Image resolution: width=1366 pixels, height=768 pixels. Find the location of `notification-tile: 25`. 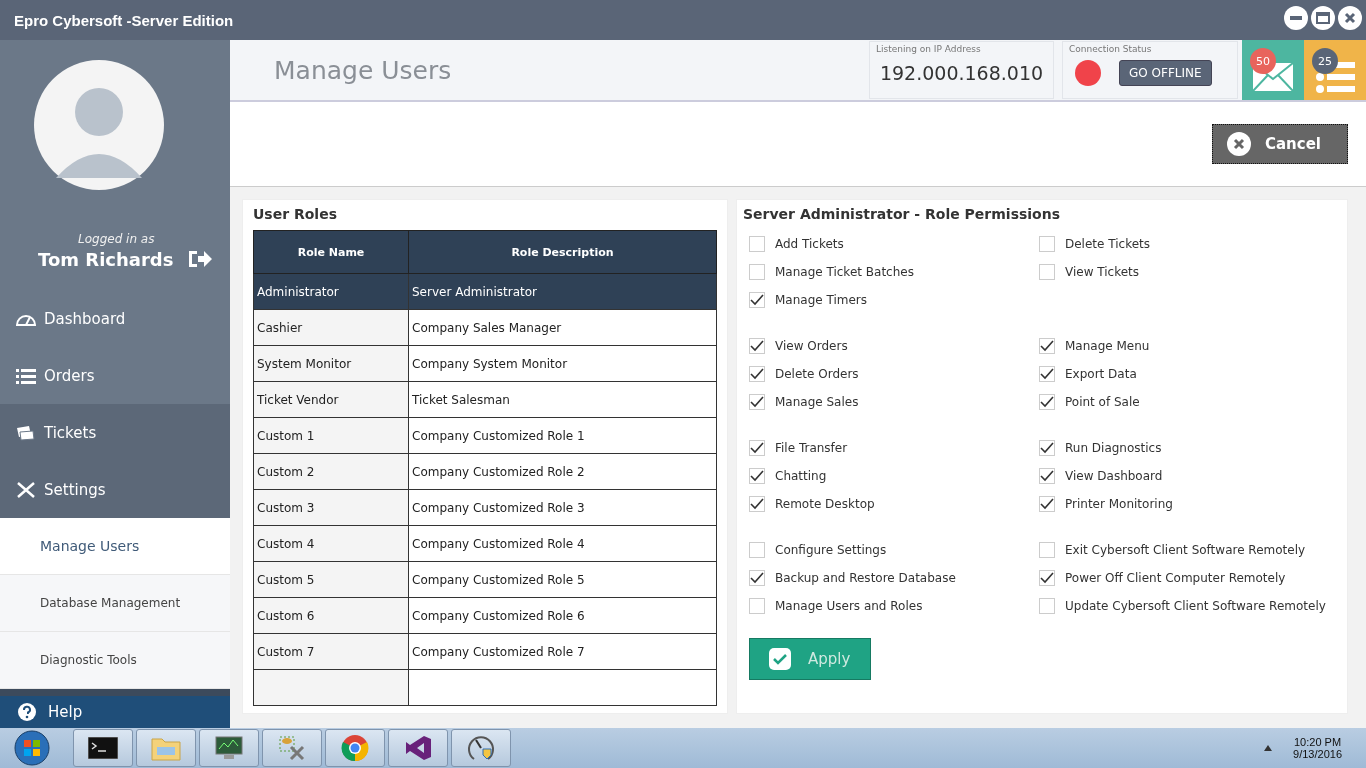

notification-tile: 25 is located at coordinates (1335, 70).